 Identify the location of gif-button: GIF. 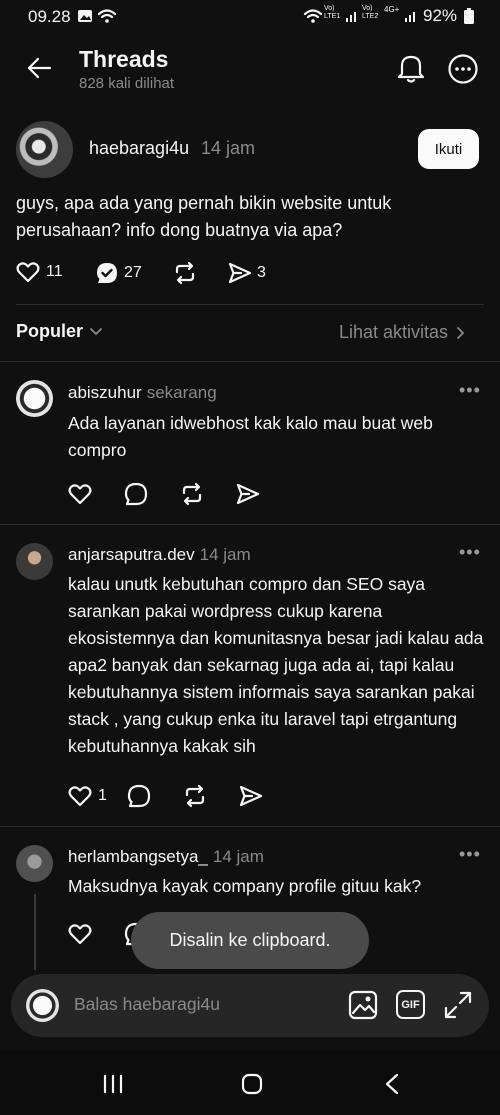
(410, 1004).